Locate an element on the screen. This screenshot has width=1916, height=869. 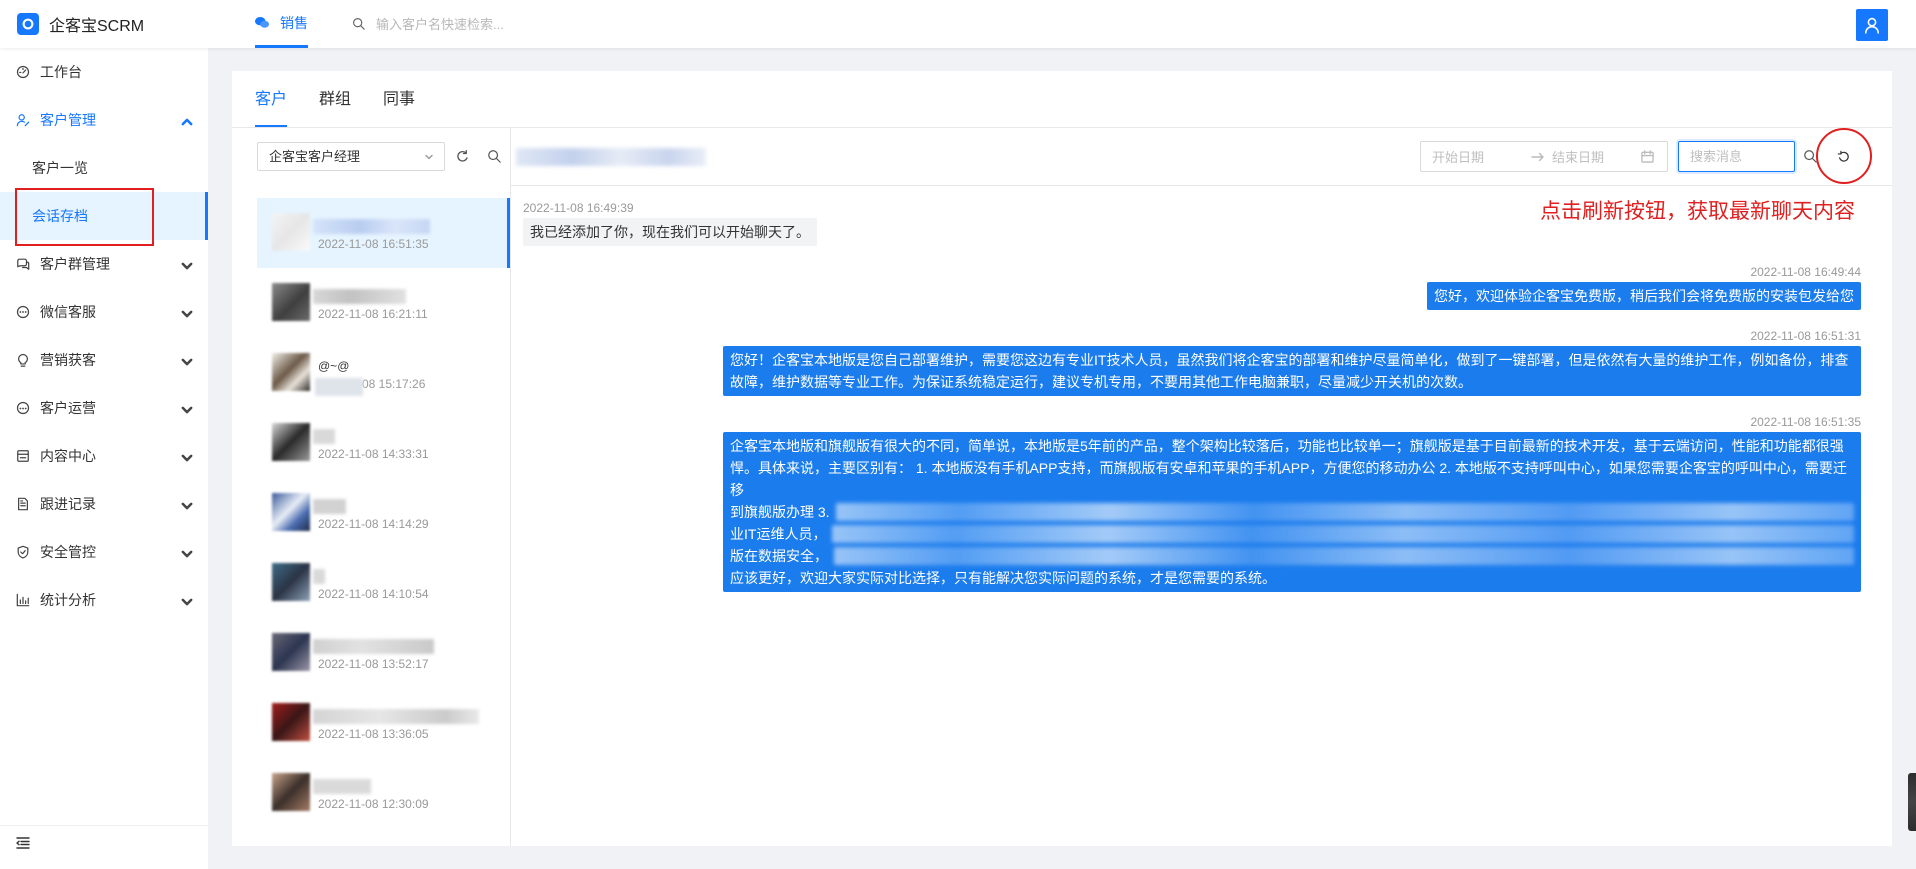
shield-icon is located at coordinates (23, 552).